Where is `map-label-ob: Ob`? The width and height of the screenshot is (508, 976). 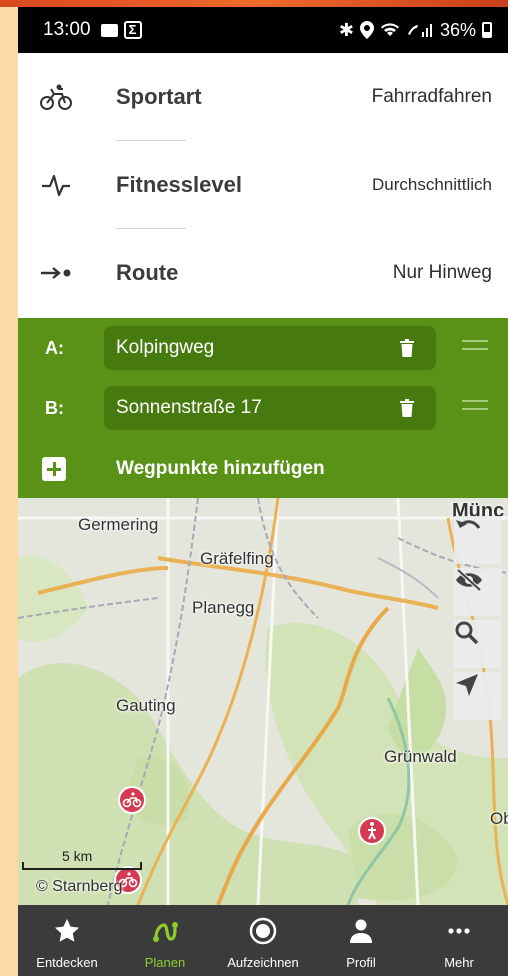 map-label-ob: Ob is located at coordinates (499, 818).